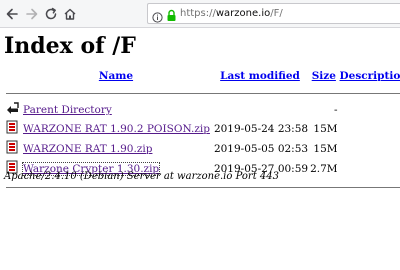 The height and width of the screenshot is (270, 400). I want to click on parent-date-cell, so click(260, 110).